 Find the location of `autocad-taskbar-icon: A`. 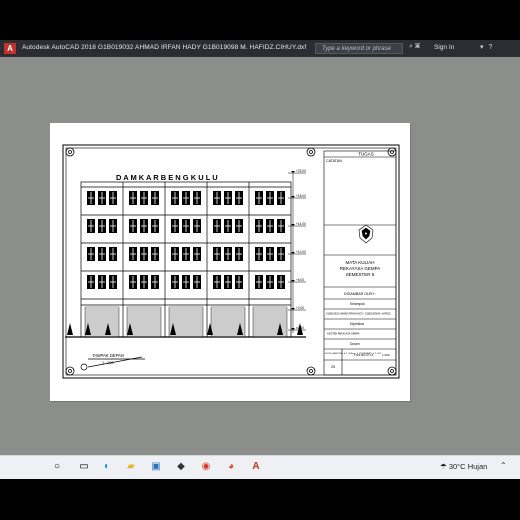

autocad-taskbar-icon: A is located at coordinates (256, 467).